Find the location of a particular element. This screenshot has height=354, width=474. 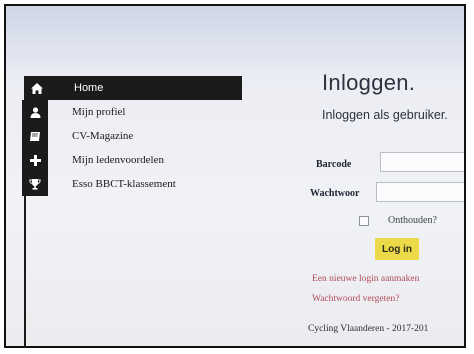

trophy-icon is located at coordinates (35, 184).